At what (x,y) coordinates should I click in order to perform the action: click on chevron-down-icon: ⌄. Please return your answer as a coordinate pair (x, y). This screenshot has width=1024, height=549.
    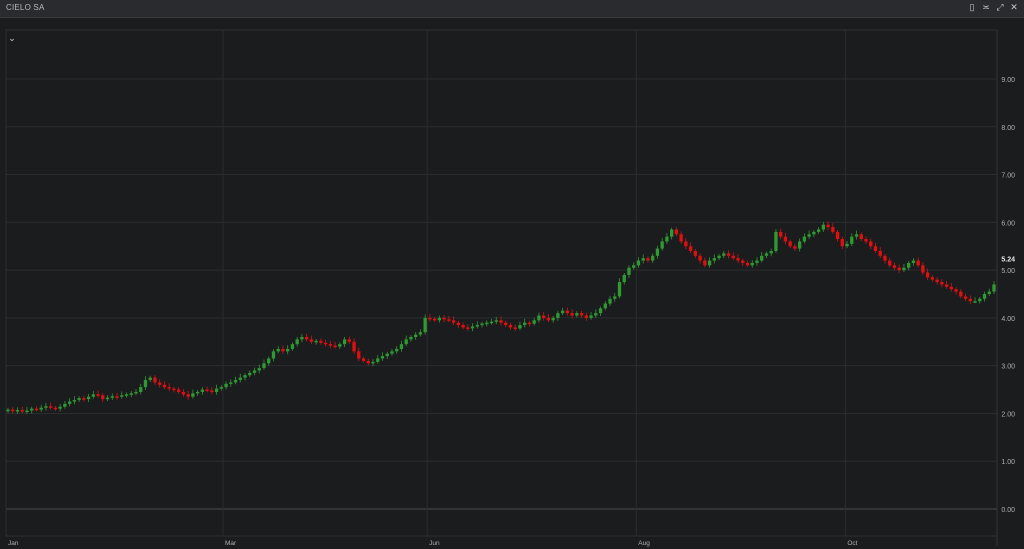
    Looking at the image, I should click on (12, 38).